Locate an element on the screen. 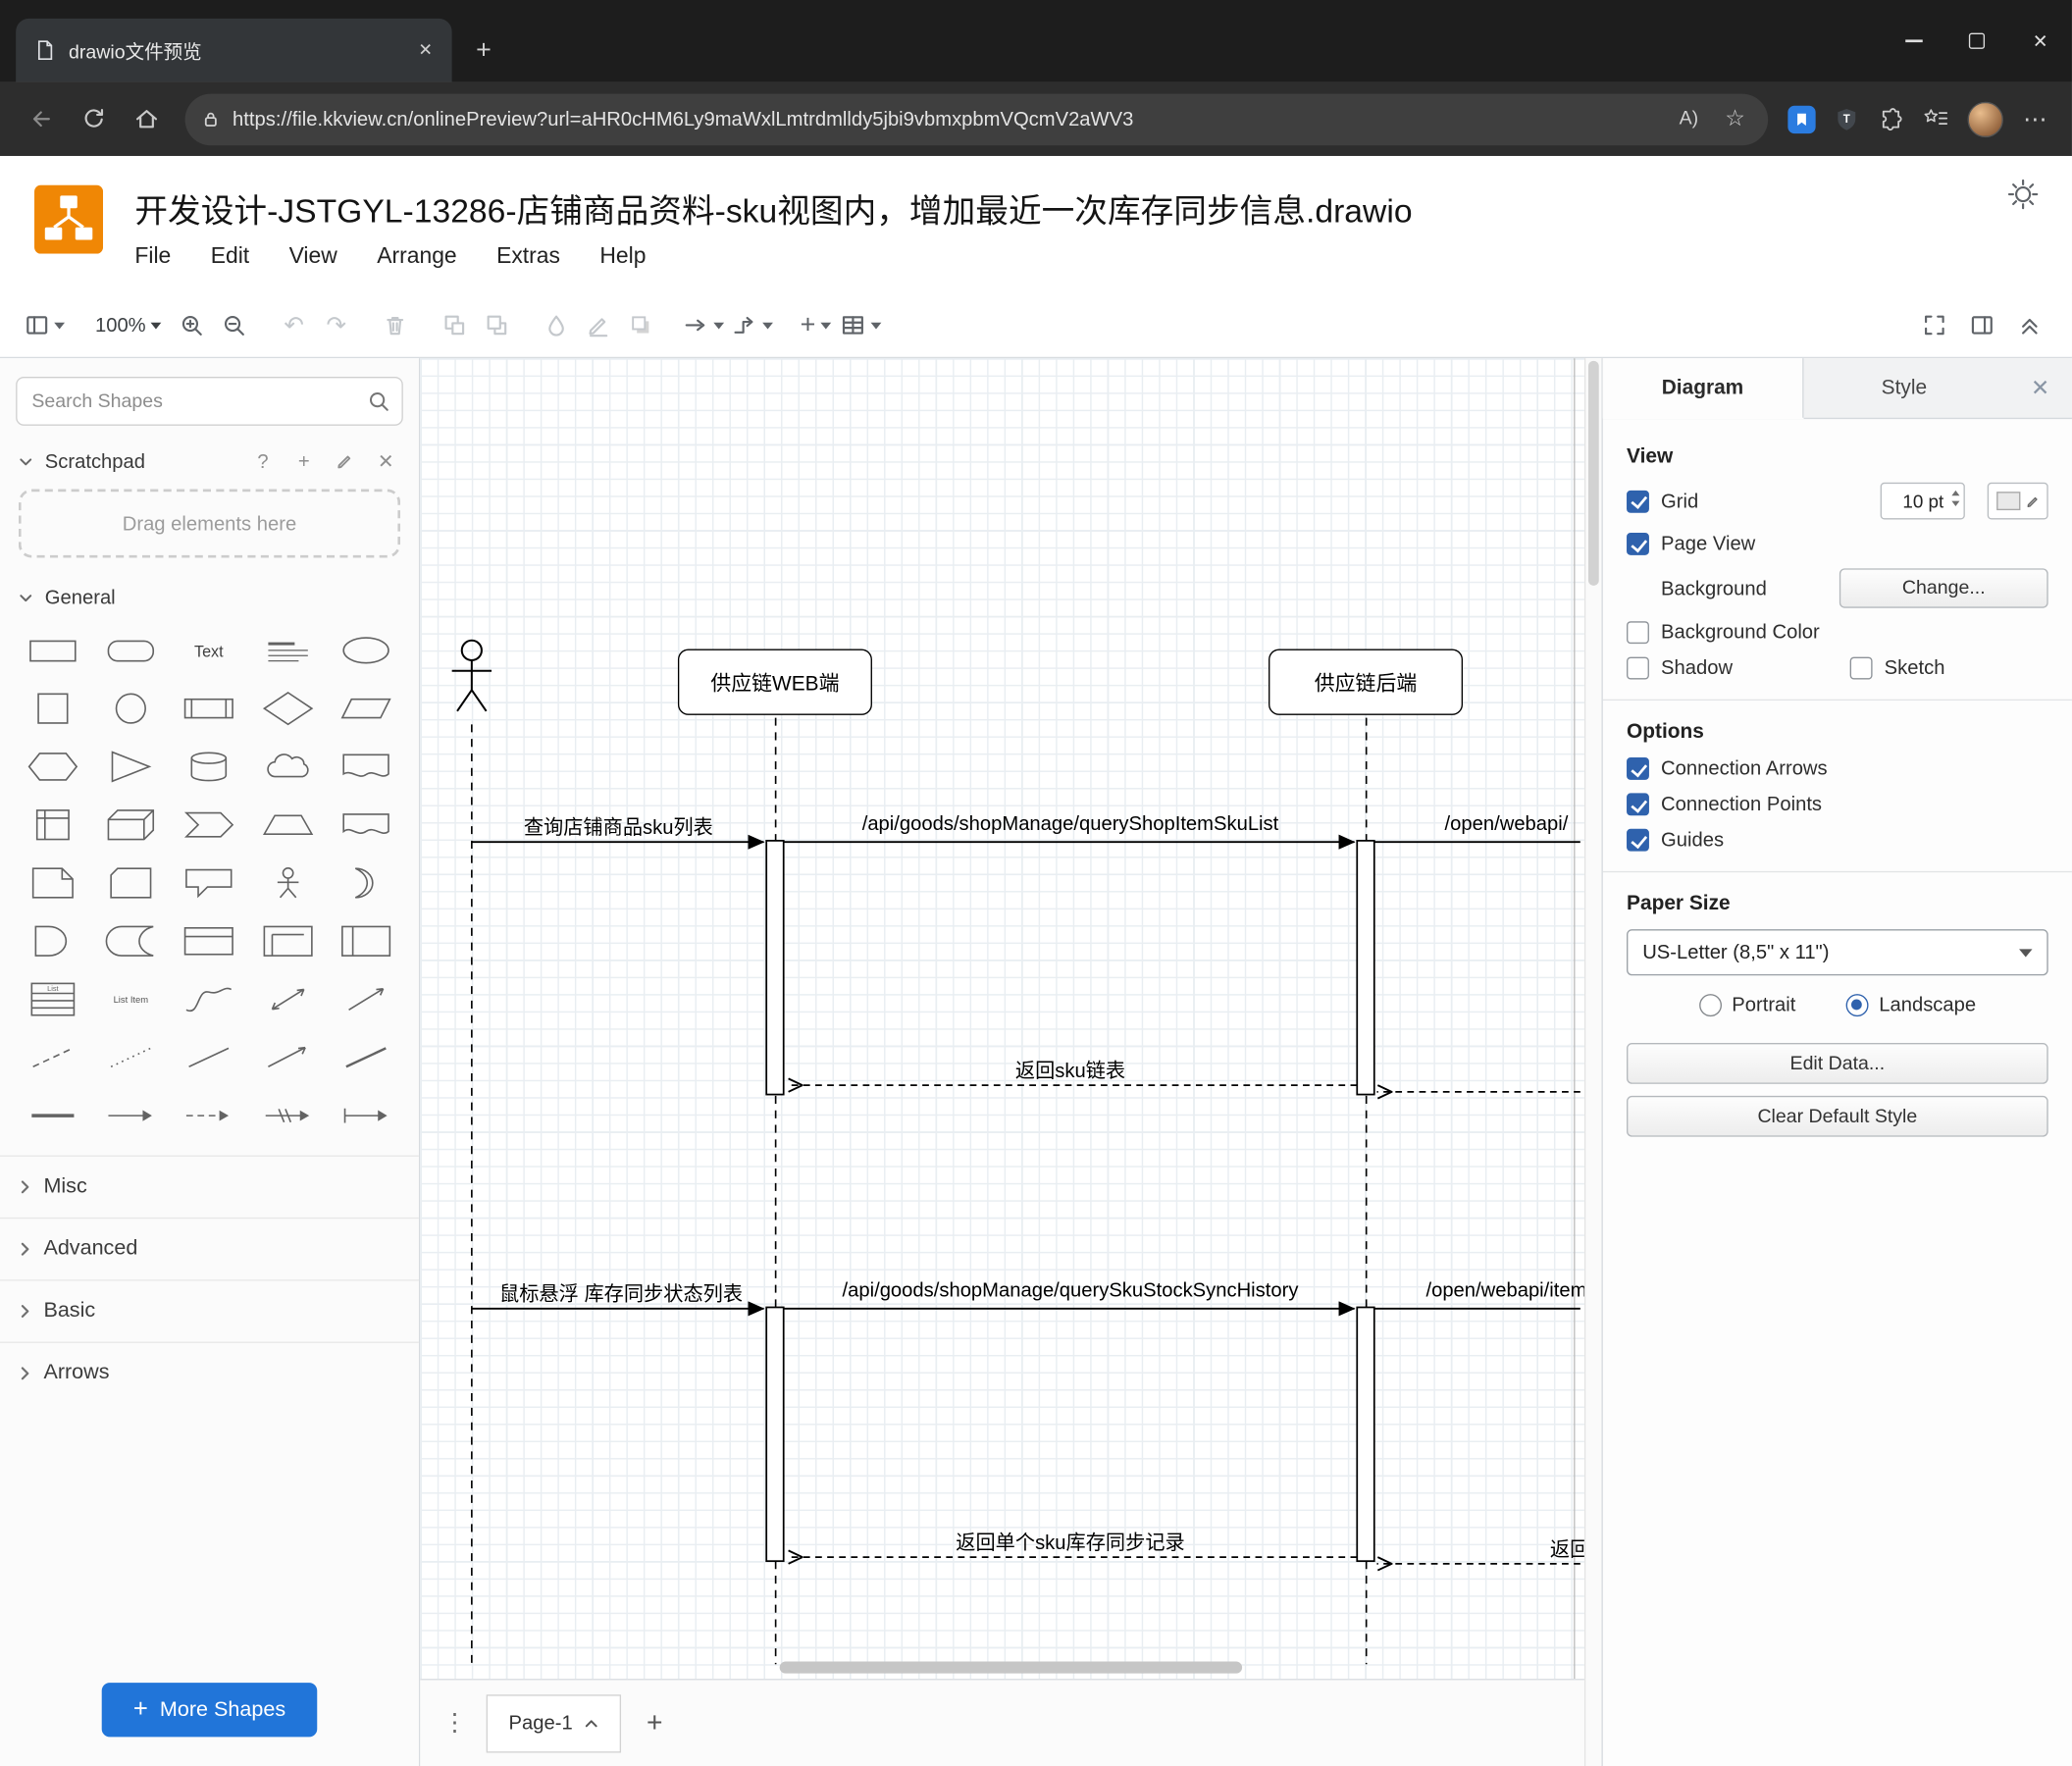 The width and height of the screenshot is (2072, 1766). fill-color-button is located at coordinates (557, 326).